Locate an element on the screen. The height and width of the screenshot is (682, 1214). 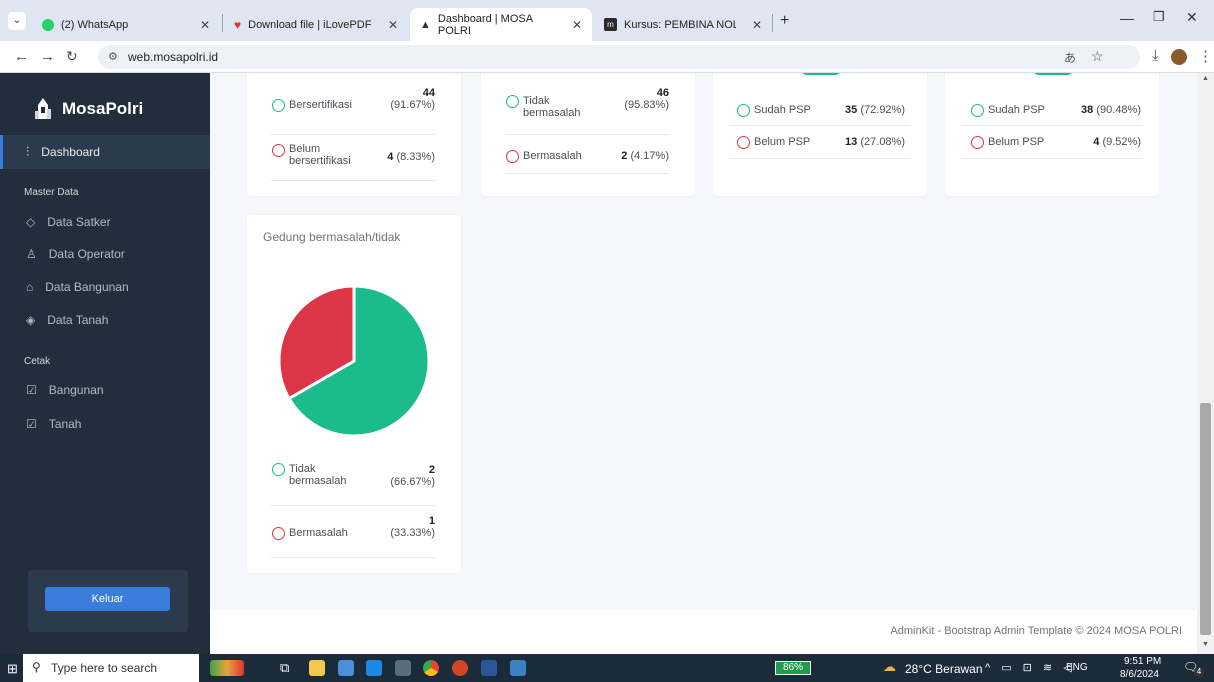
tab-whatsapp: (2) WhatsApp ✕ is located at coordinates (126, 24).